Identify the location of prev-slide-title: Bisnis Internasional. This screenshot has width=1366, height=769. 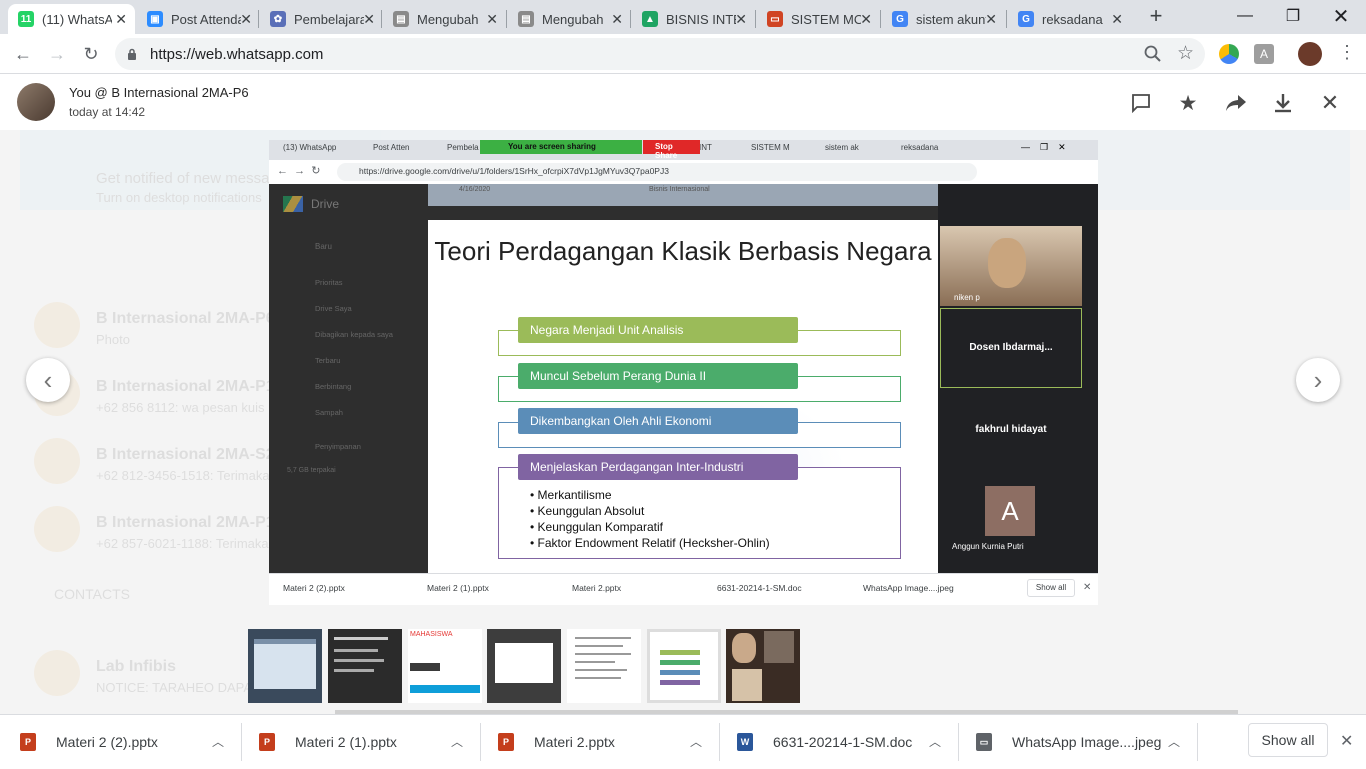
(679, 189).